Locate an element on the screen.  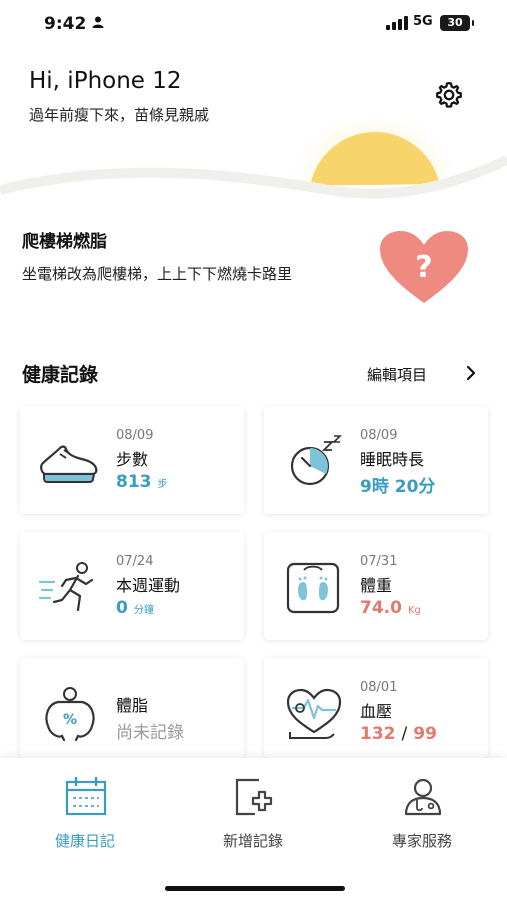
steps-value: 813 is located at coordinates (134, 482).